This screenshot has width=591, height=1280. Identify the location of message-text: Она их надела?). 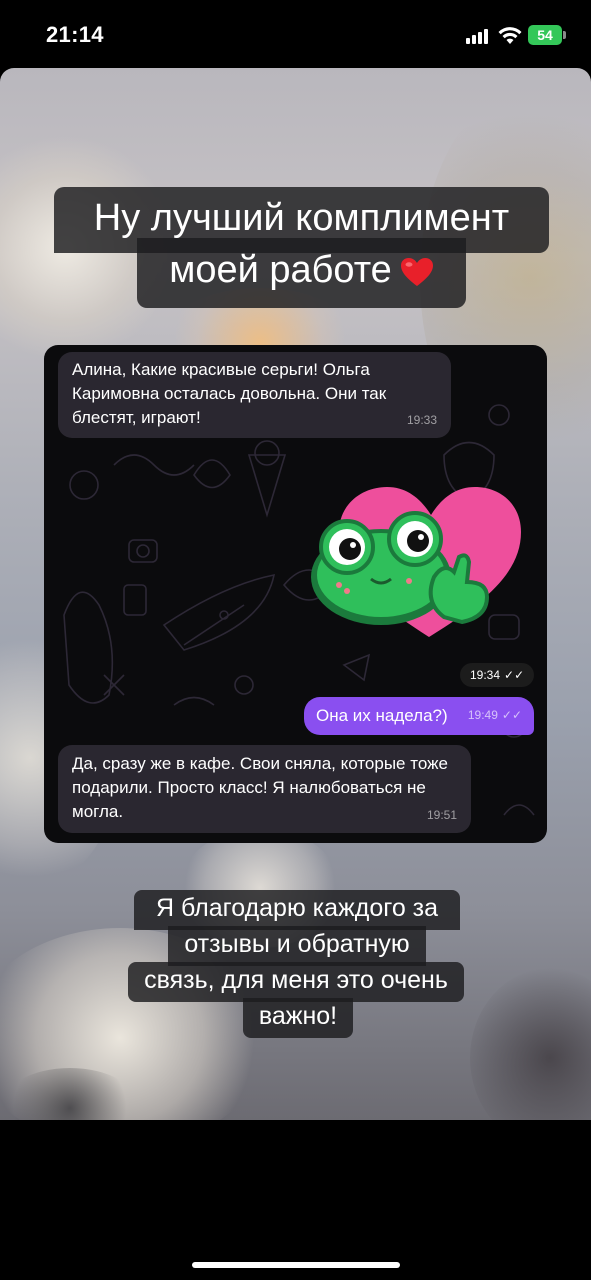
(382, 715).